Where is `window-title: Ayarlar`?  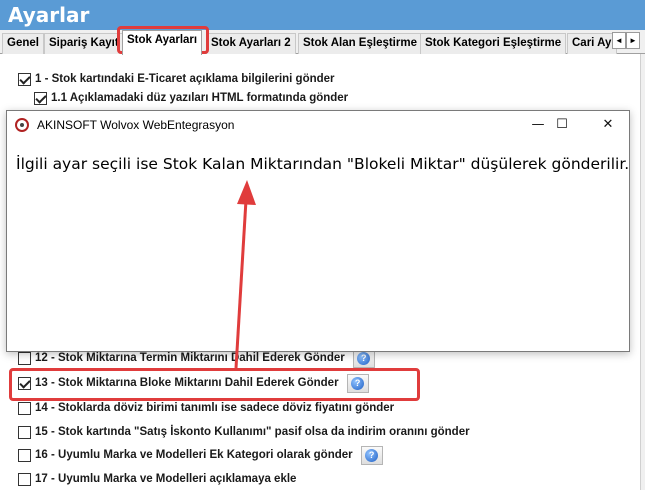 window-title: Ayarlar is located at coordinates (49, 15).